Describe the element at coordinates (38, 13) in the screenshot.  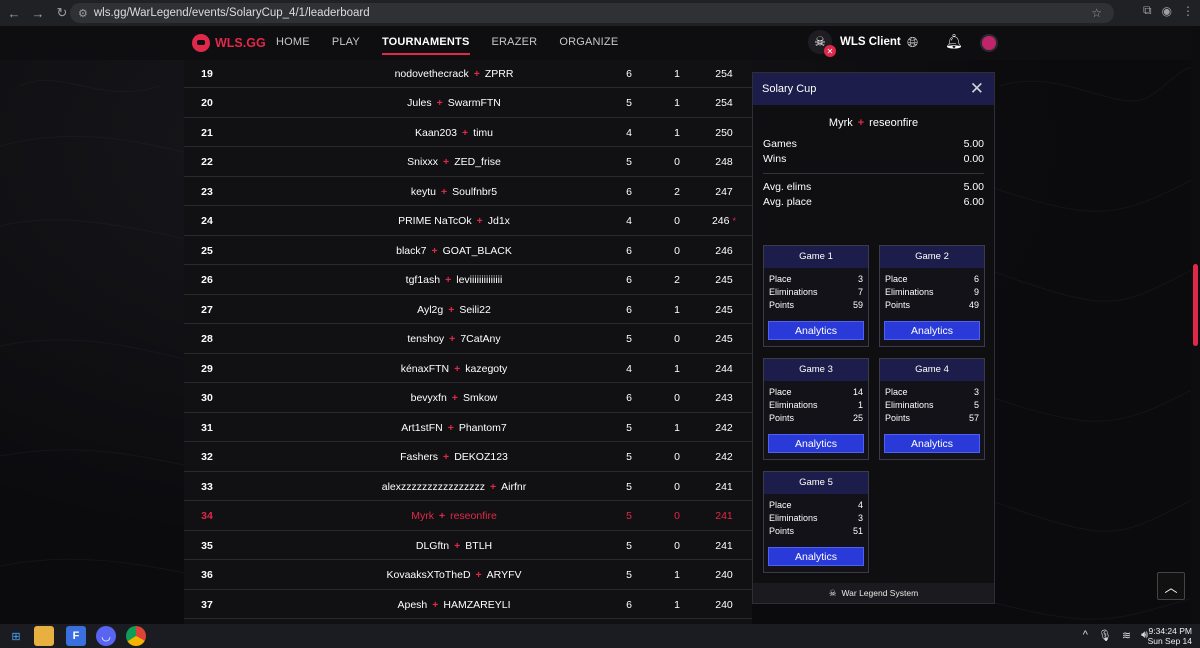
I see `forward-icon: →` at that location.